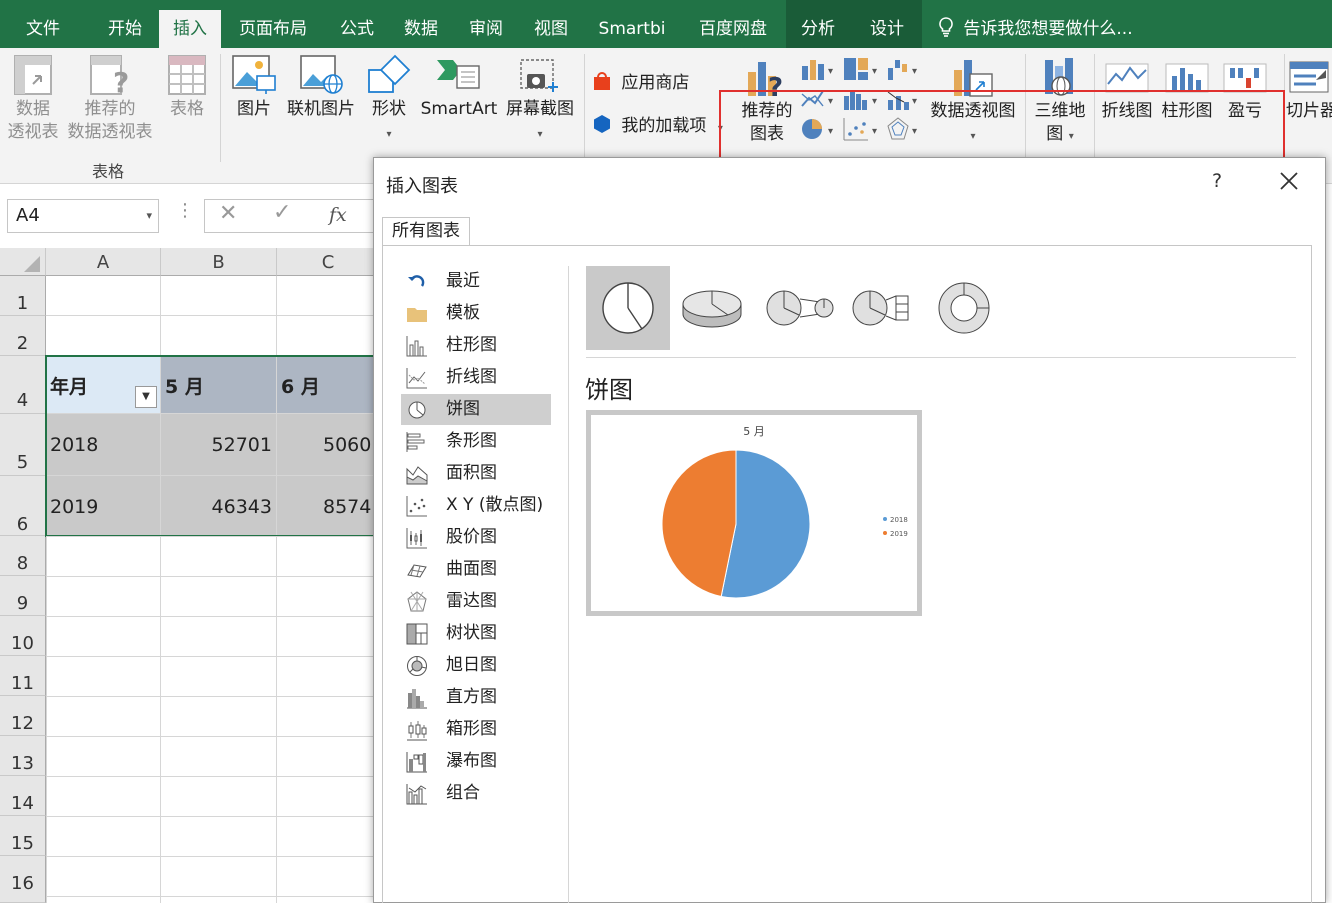  What do you see at coordinates (282, 212) in the screenshot?
I see `enter-icon: ✓` at bounding box center [282, 212].